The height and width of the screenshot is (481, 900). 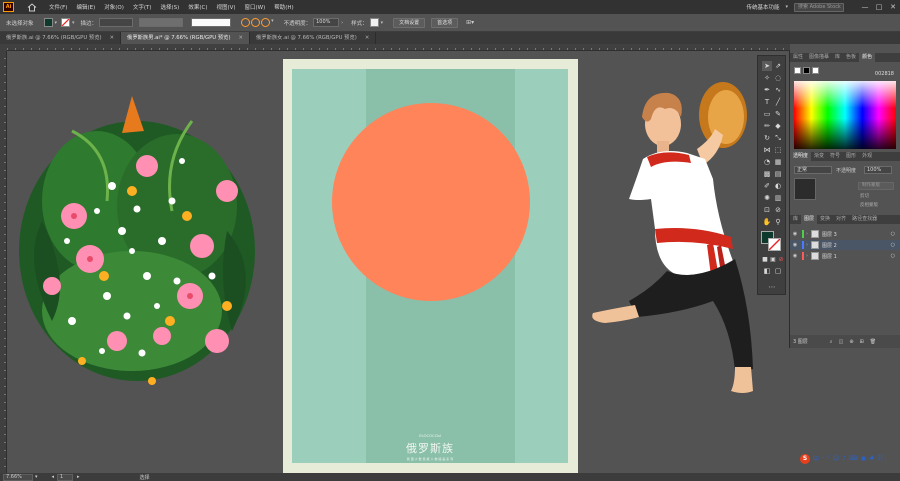 What do you see at coordinates (798, 57) in the screenshot?
I see `tab-properties: 属性` at bounding box center [798, 57].